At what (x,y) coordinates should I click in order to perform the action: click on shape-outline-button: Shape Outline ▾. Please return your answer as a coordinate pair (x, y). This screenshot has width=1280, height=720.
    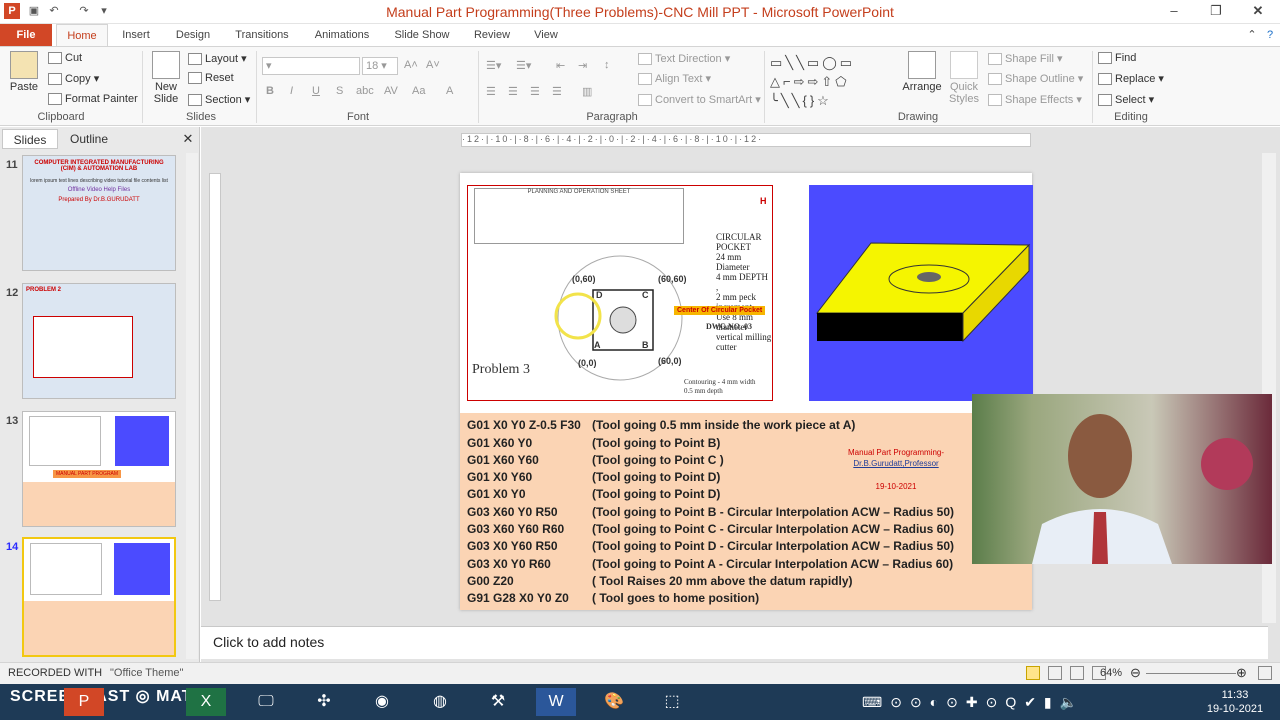
    Looking at the image, I should click on (1035, 79).